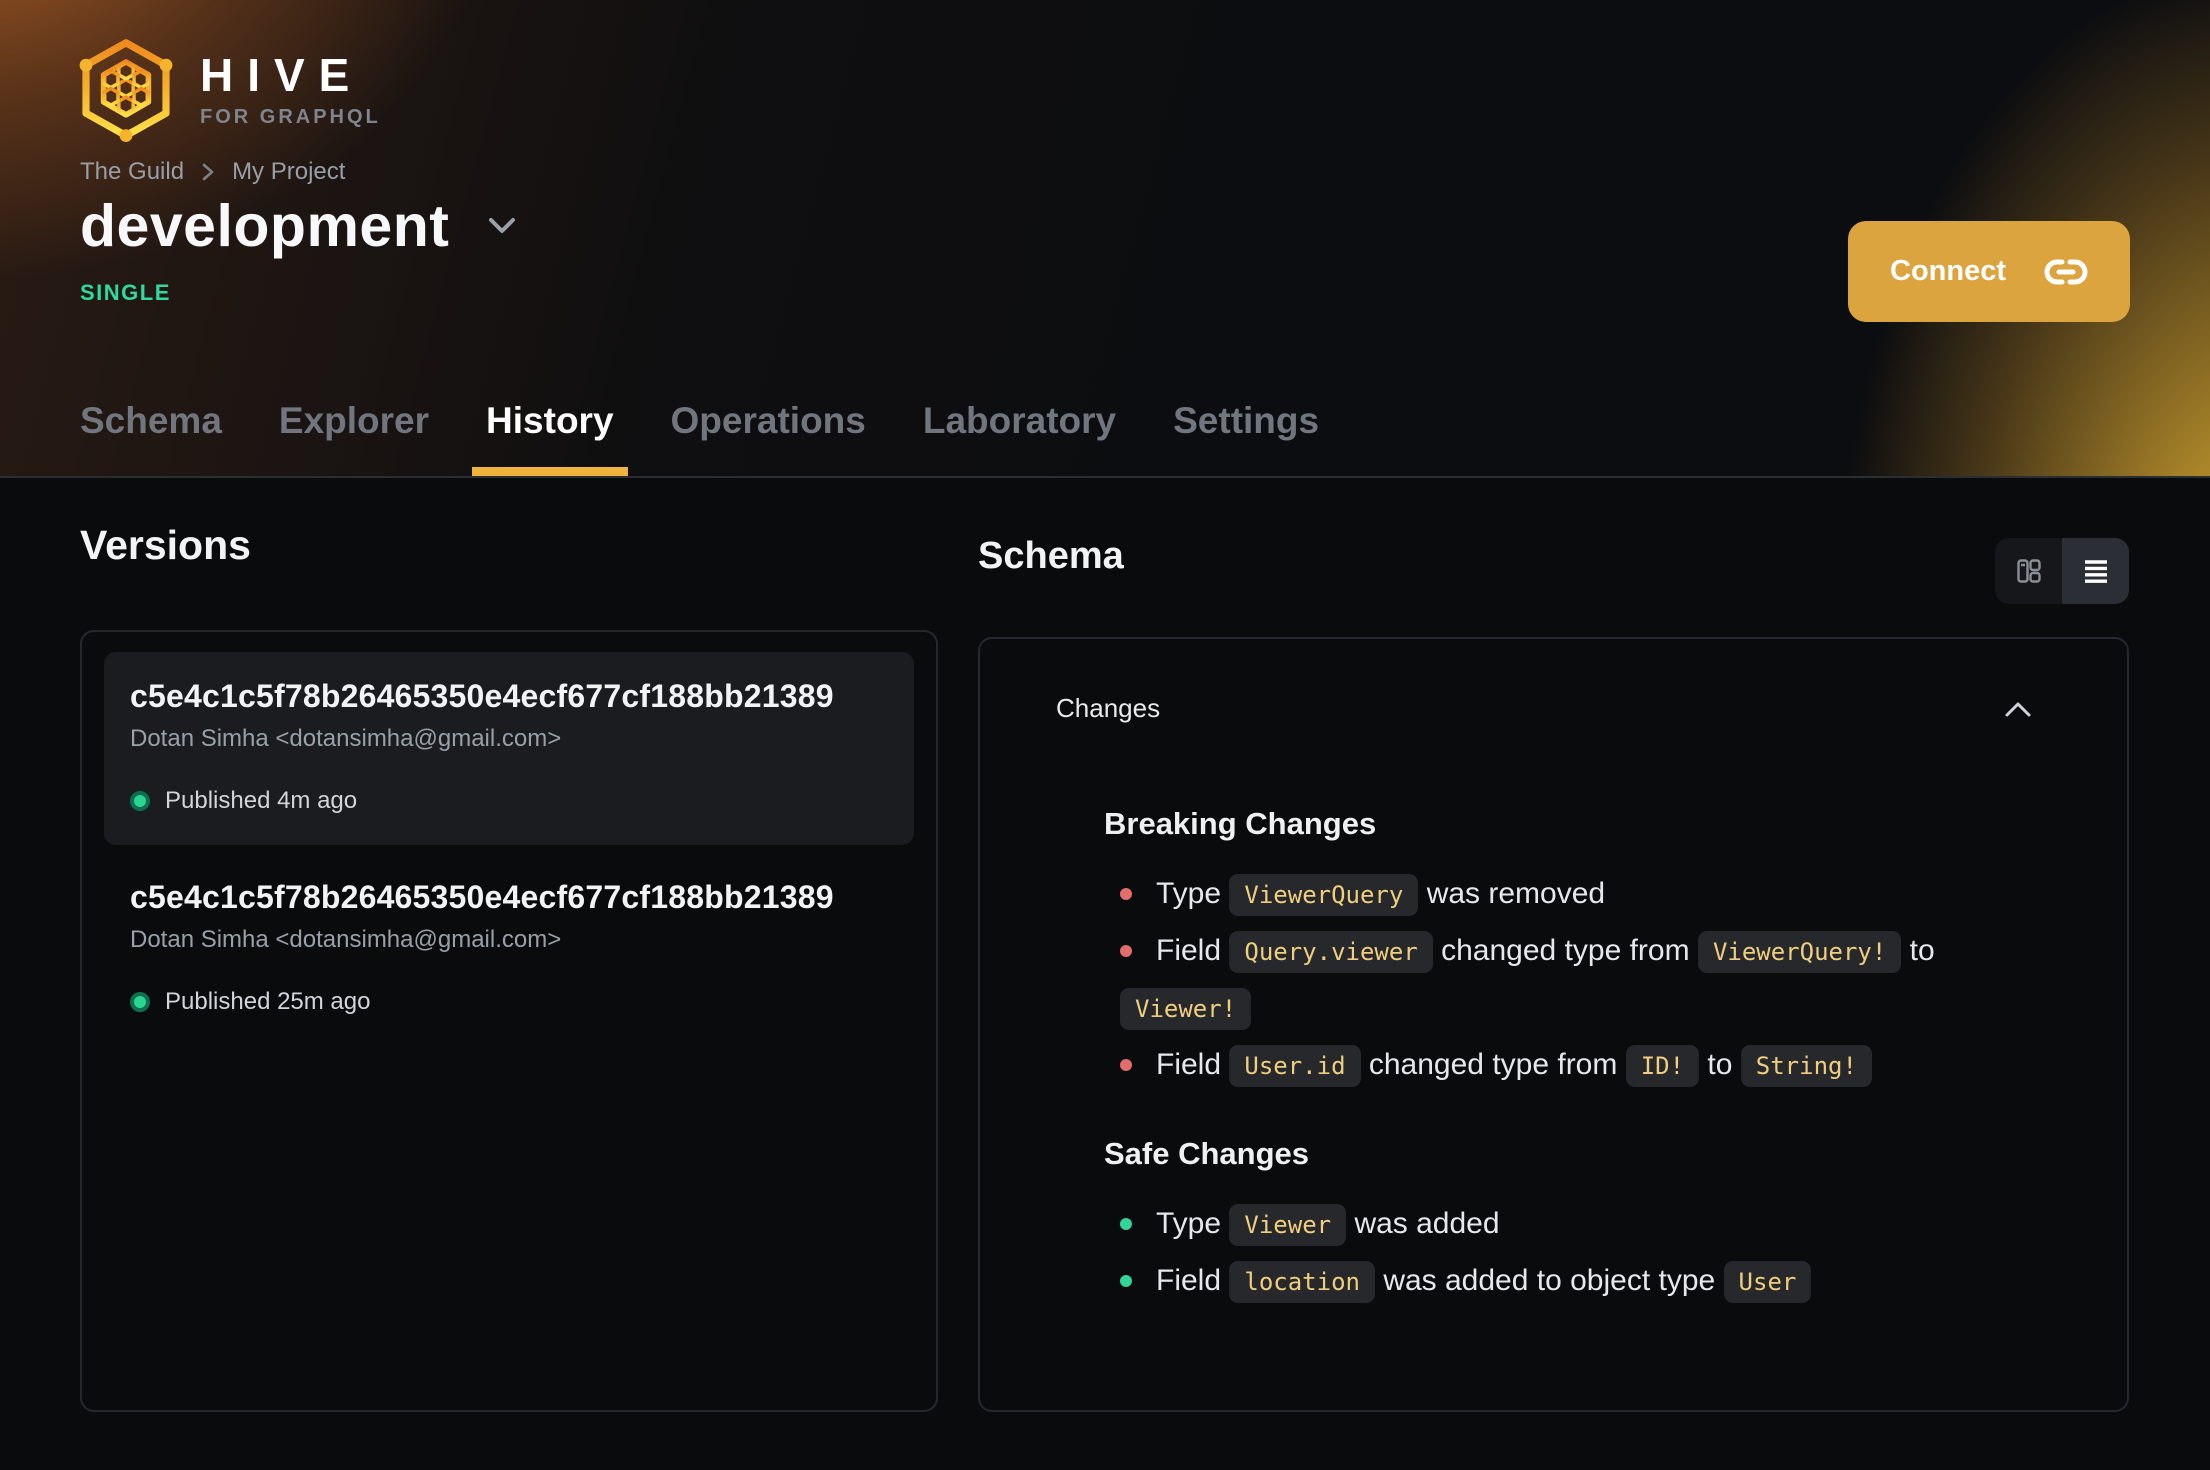 The width and height of the screenshot is (2210, 1470). I want to click on code-chip: Viewer, so click(1288, 1225).